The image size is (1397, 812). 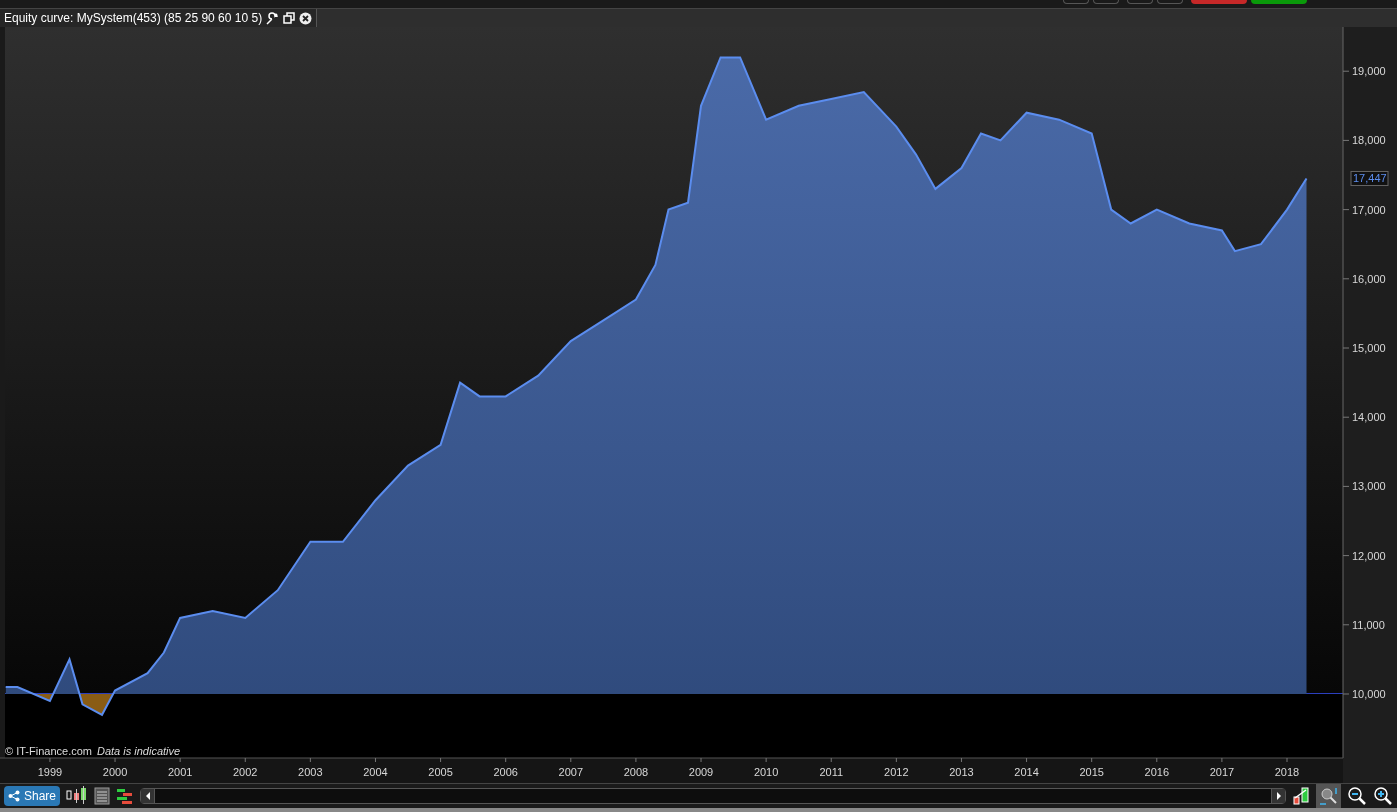 I want to click on y-axis-label: 17,000, so click(x=1369, y=209).